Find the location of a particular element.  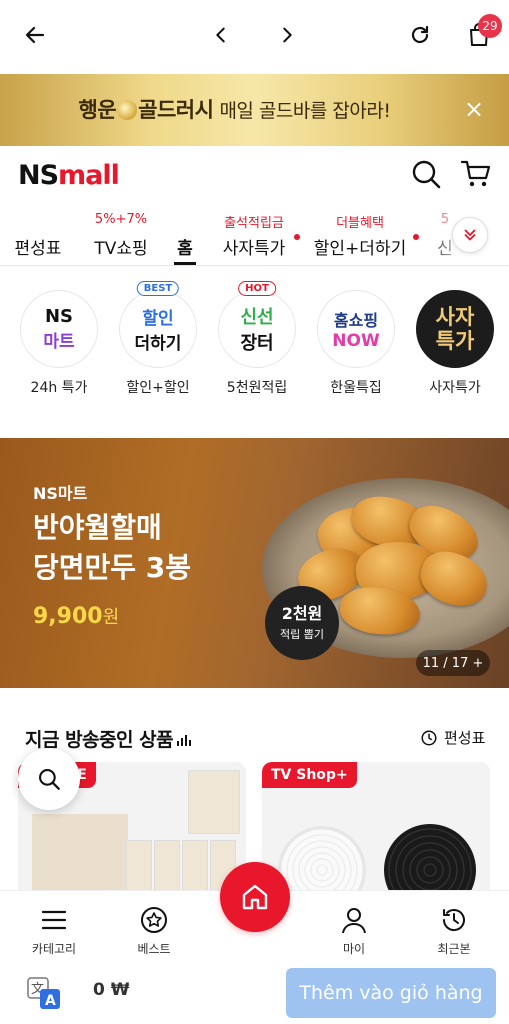

ns-mall-logo: NSmall is located at coordinates (69, 175).